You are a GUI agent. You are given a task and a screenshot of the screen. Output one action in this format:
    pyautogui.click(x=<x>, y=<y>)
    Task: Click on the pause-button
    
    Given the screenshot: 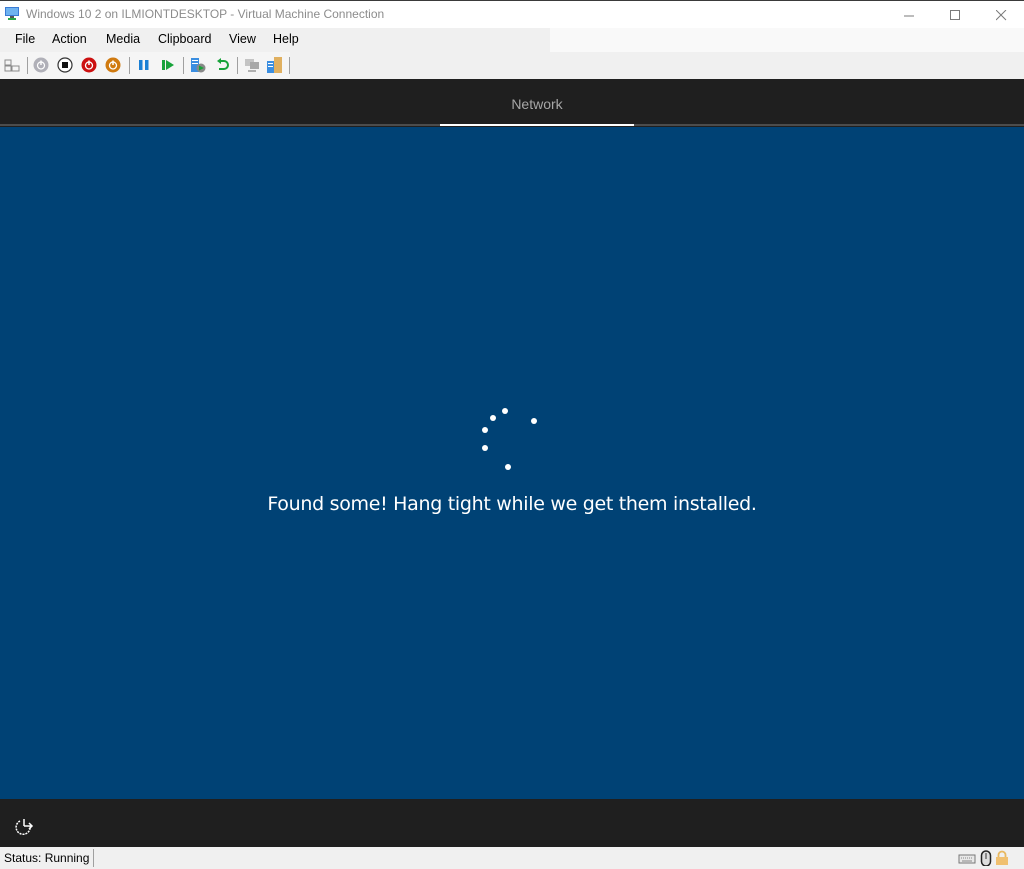 What is the action you would take?
    pyautogui.click(x=144, y=65)
    